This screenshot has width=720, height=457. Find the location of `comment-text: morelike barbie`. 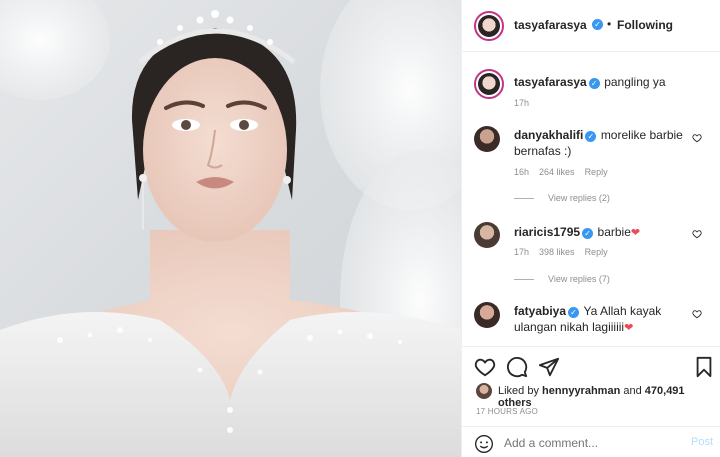

comment-text: morelike barbie is located at coordinates (641, 135).